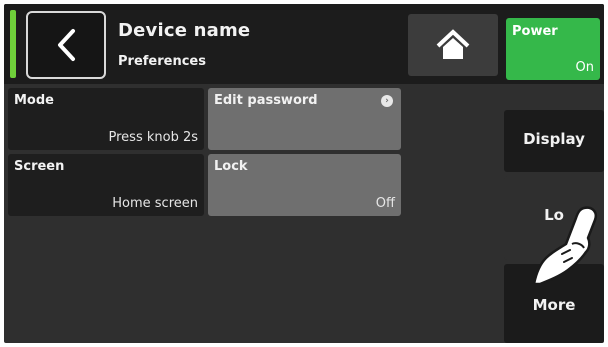  I want to click on mode-value: Press knob 2s, so click(153, 137).